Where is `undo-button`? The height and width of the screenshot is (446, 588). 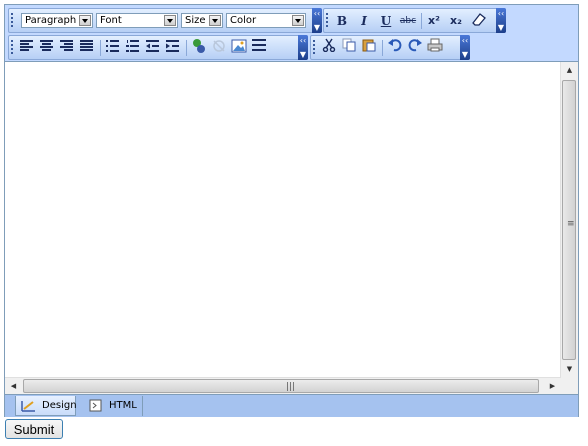
undo-button is located at coordinates (395, 48).